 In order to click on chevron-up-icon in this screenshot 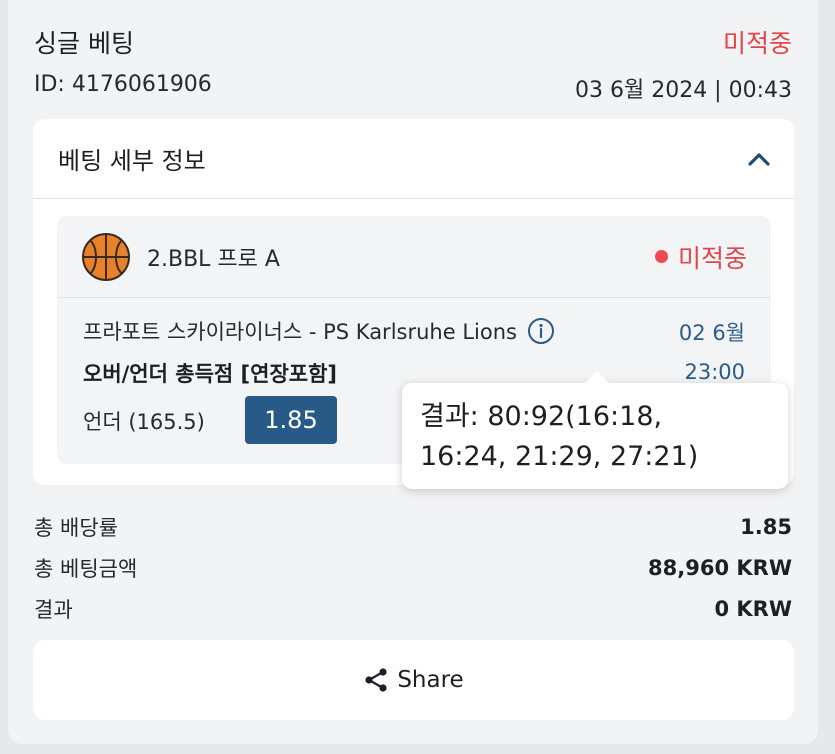, I will do `click(759, 159)`.